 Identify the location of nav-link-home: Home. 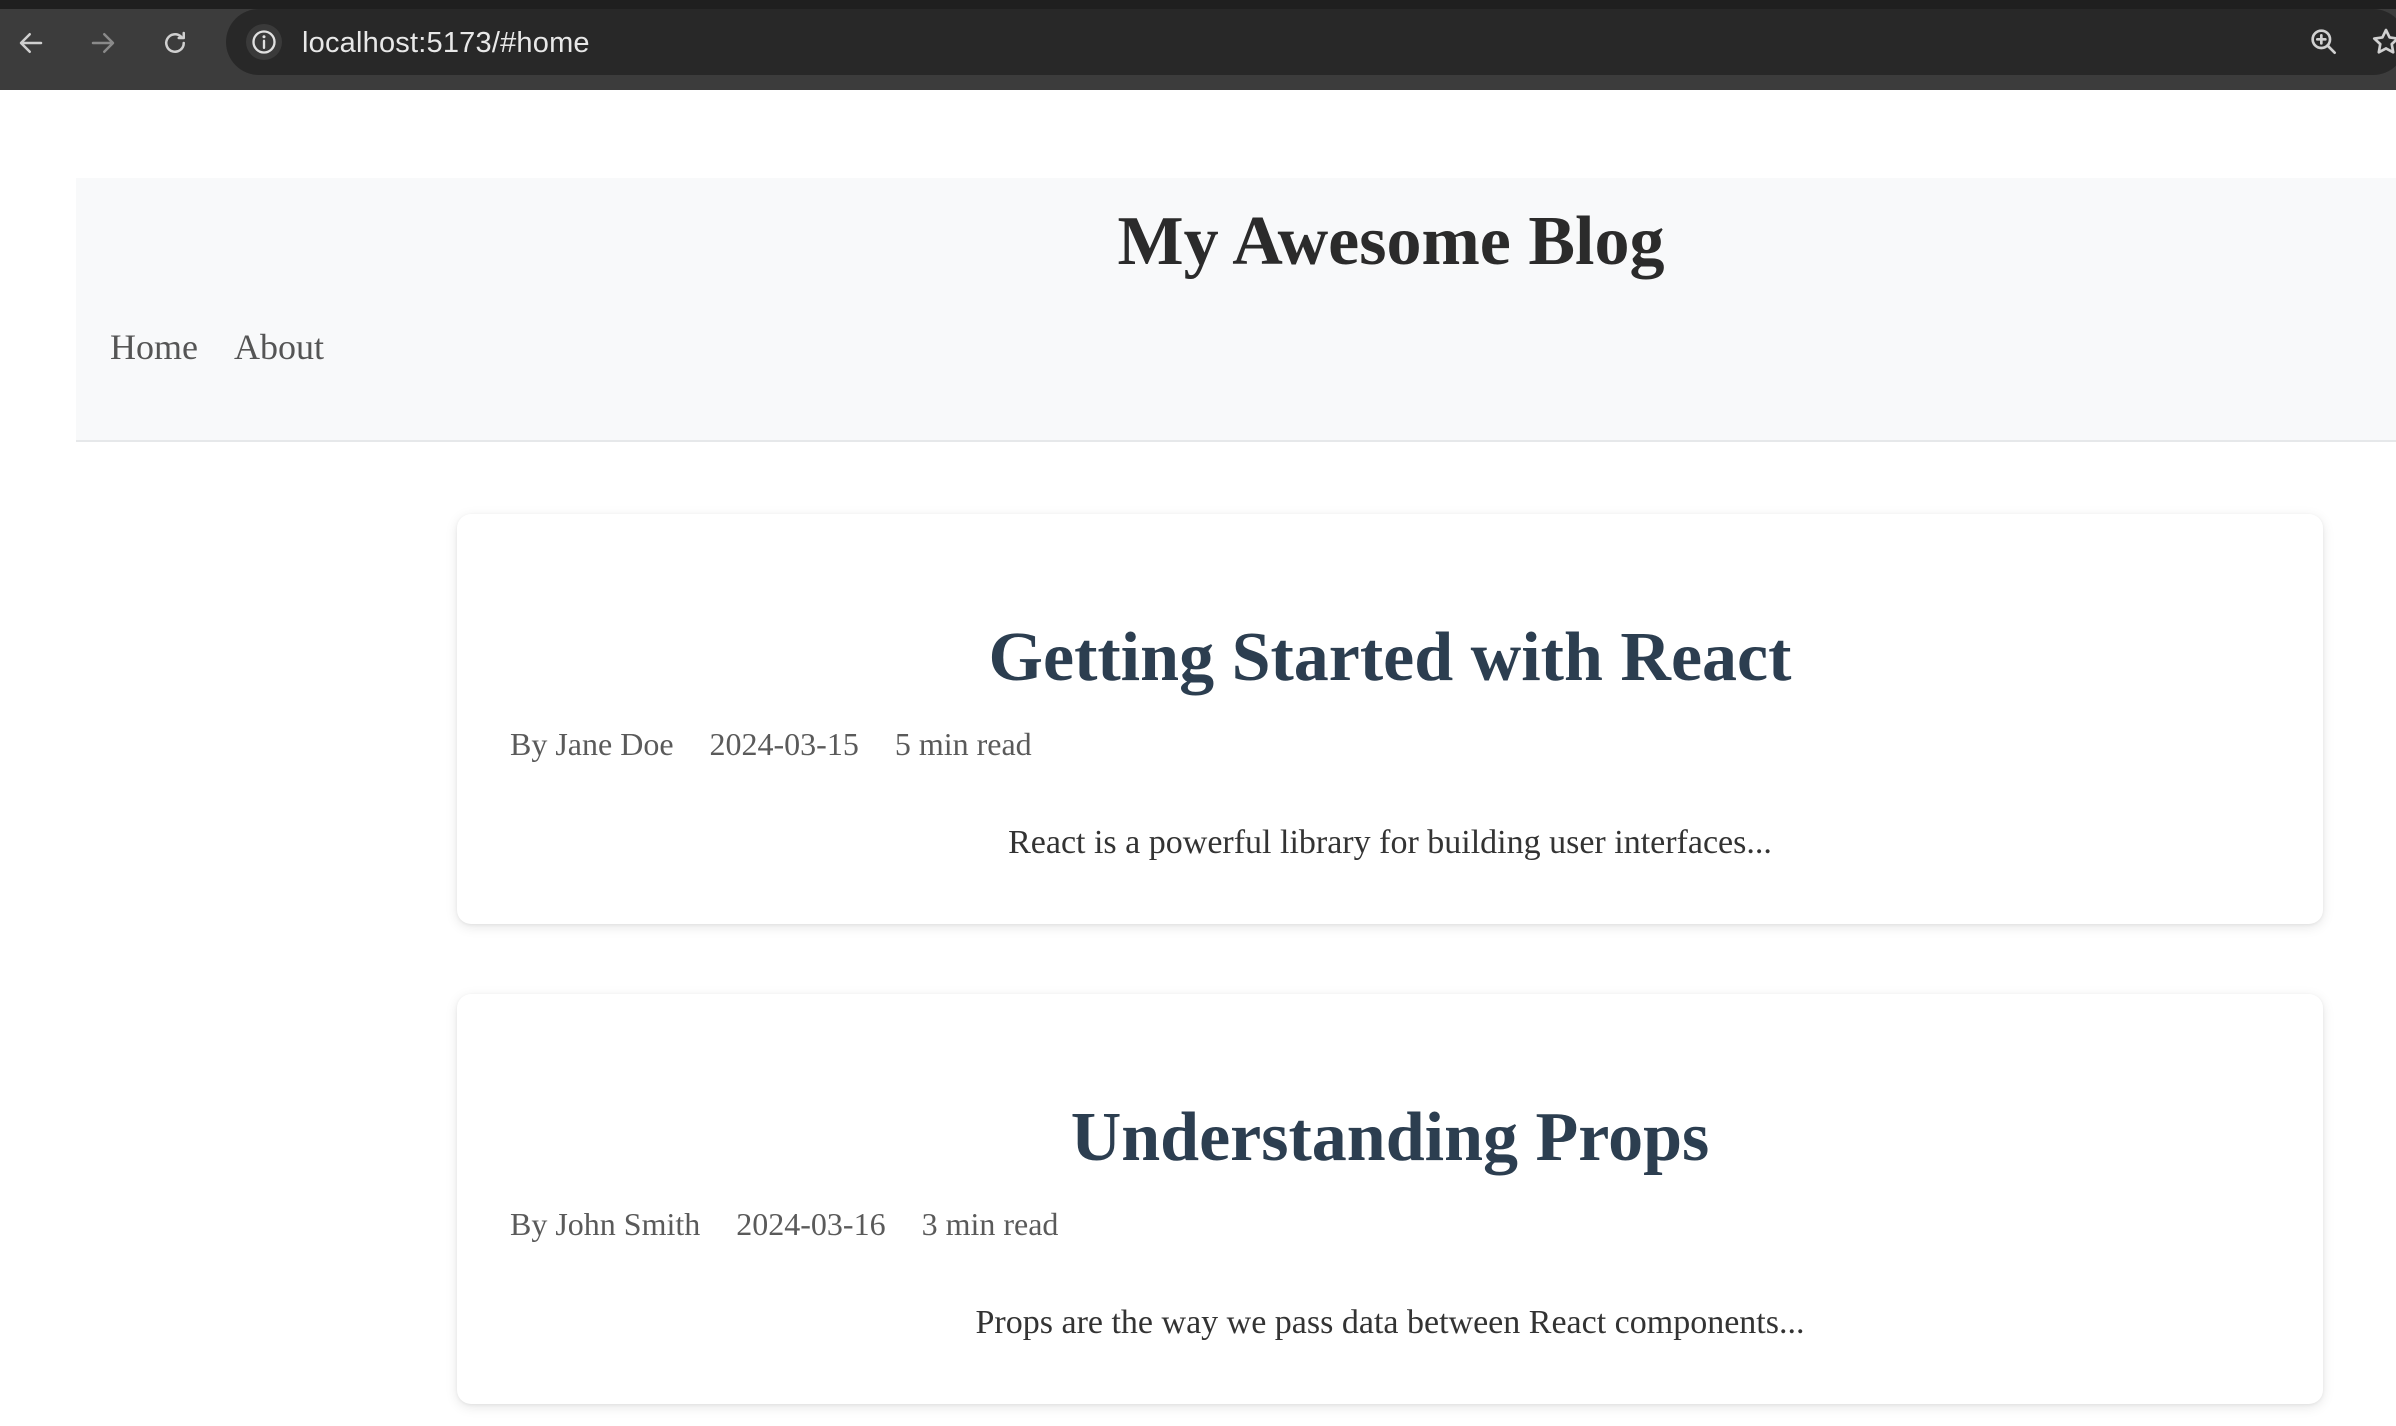
(154, 347).